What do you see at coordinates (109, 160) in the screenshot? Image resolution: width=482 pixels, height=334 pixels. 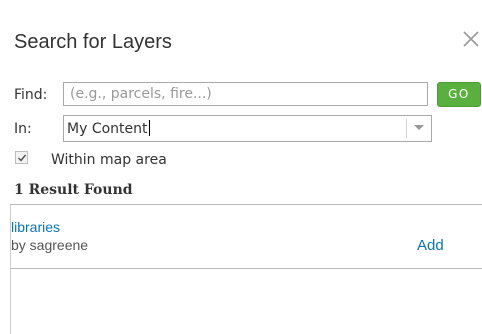 I see `within-map-area-label: Within map area` at bounding box center [109, 160].